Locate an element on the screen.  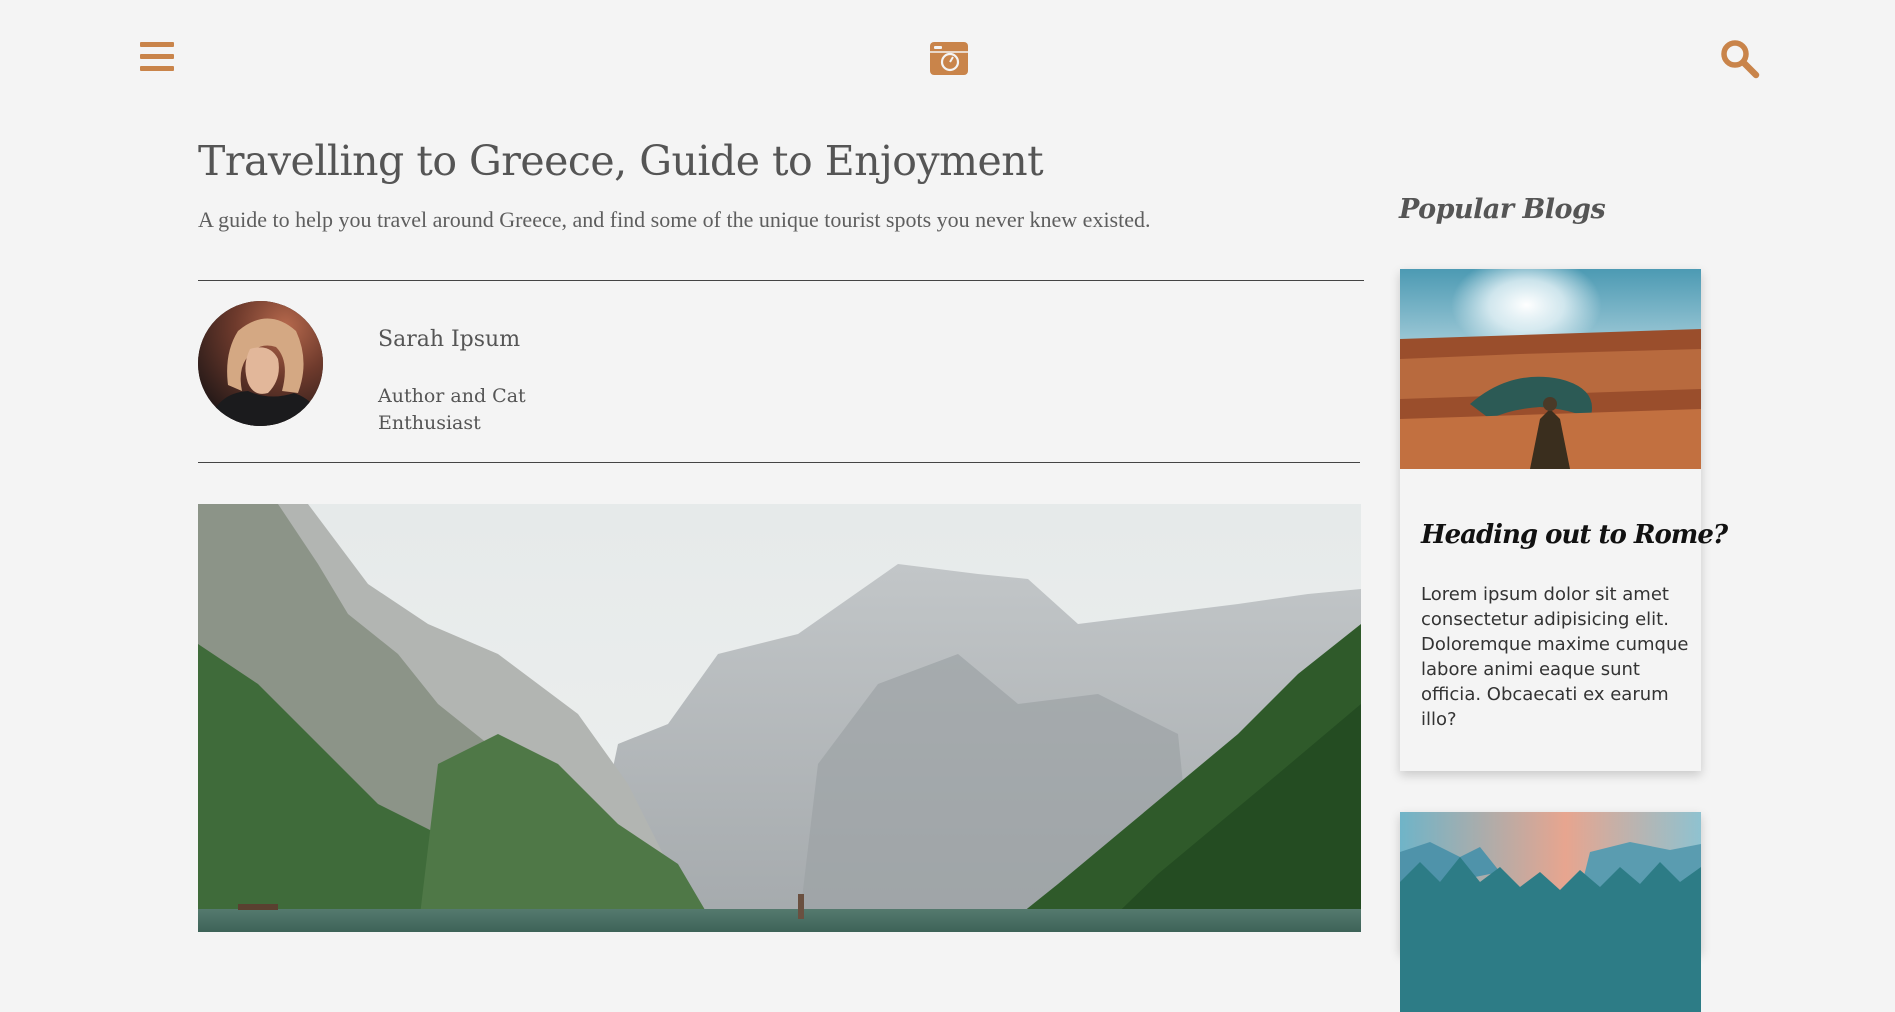
blog-card-forest is located at coordinates (1550, 912).